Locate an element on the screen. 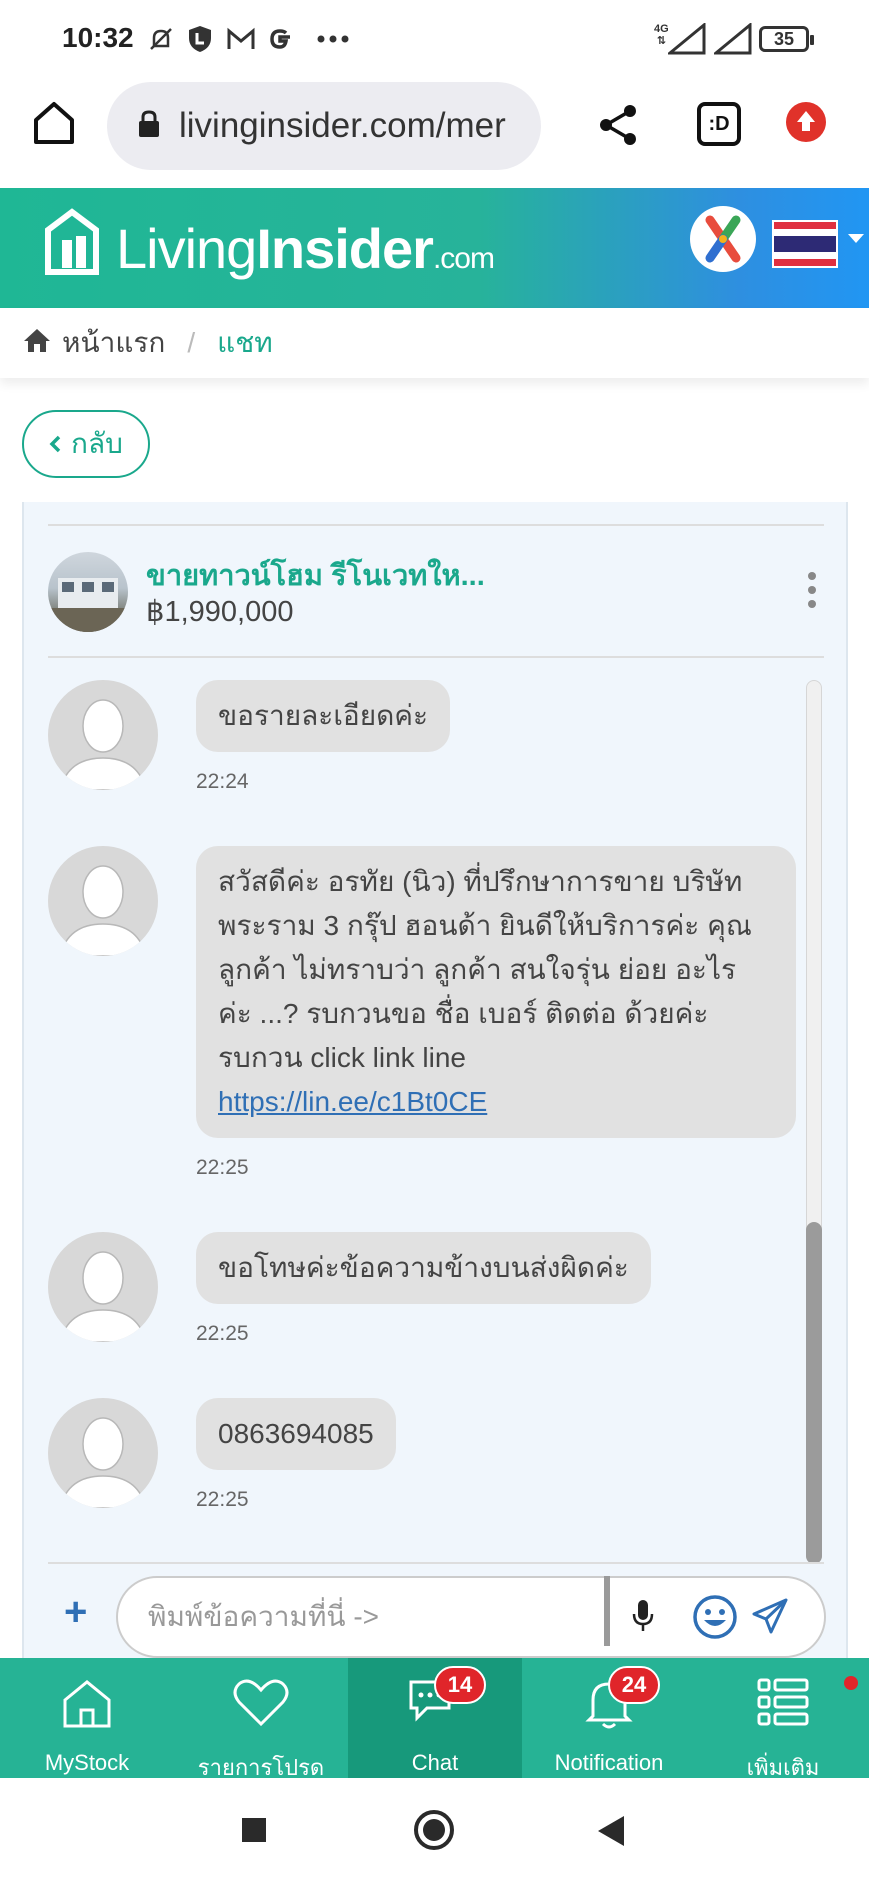 This screenshot has width=869, height=1883. mute-bell-icon is located at coordinates (161, 39).